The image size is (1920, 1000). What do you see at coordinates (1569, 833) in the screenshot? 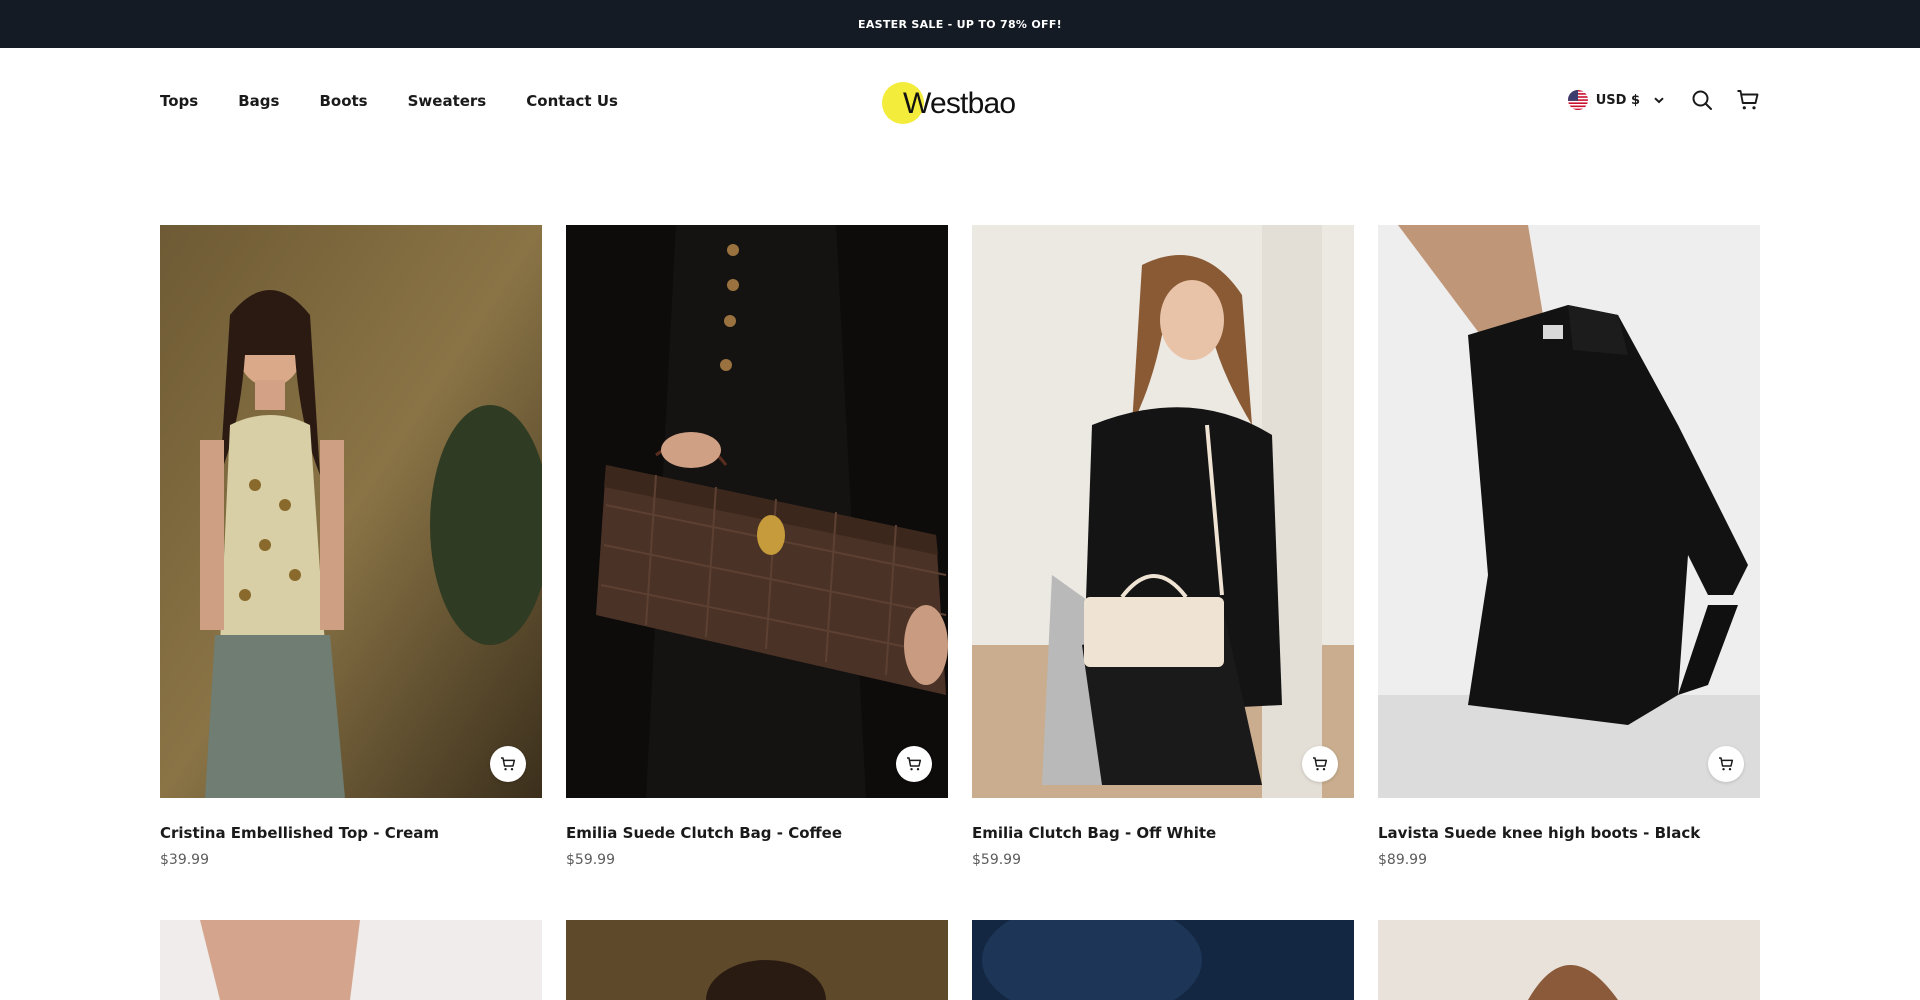
I see `product-name: Lavista Suede knee high boots - Black` at bounding box center [1569, 833].